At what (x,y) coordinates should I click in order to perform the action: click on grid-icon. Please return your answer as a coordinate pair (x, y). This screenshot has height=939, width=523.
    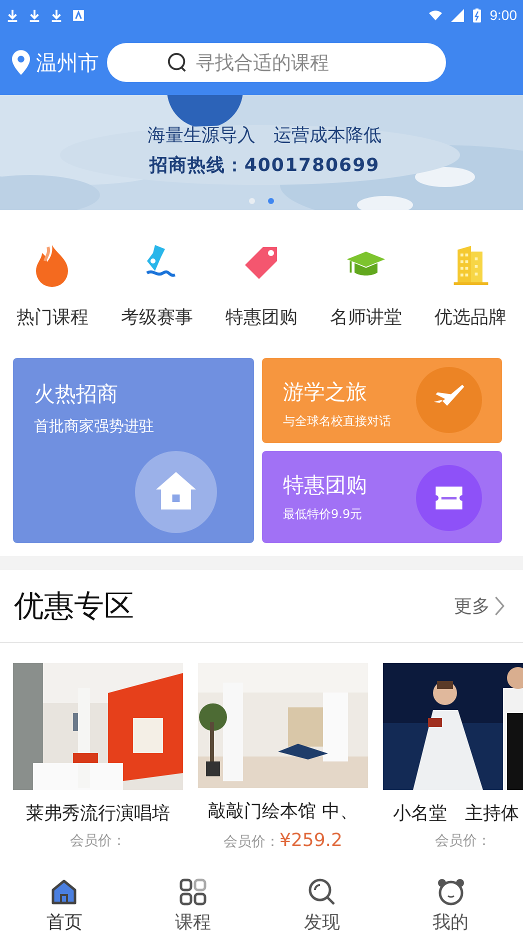
    Looking at the image, I should click on (193, 892).